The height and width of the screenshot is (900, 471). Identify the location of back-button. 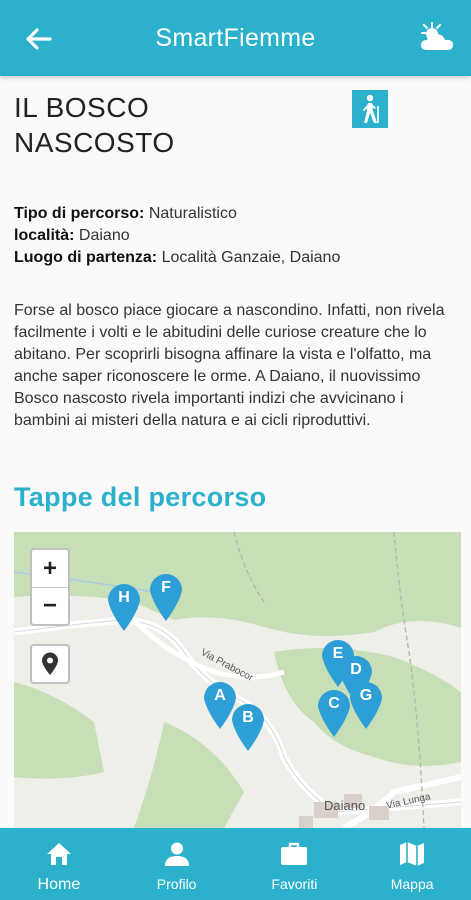
(39, 39).